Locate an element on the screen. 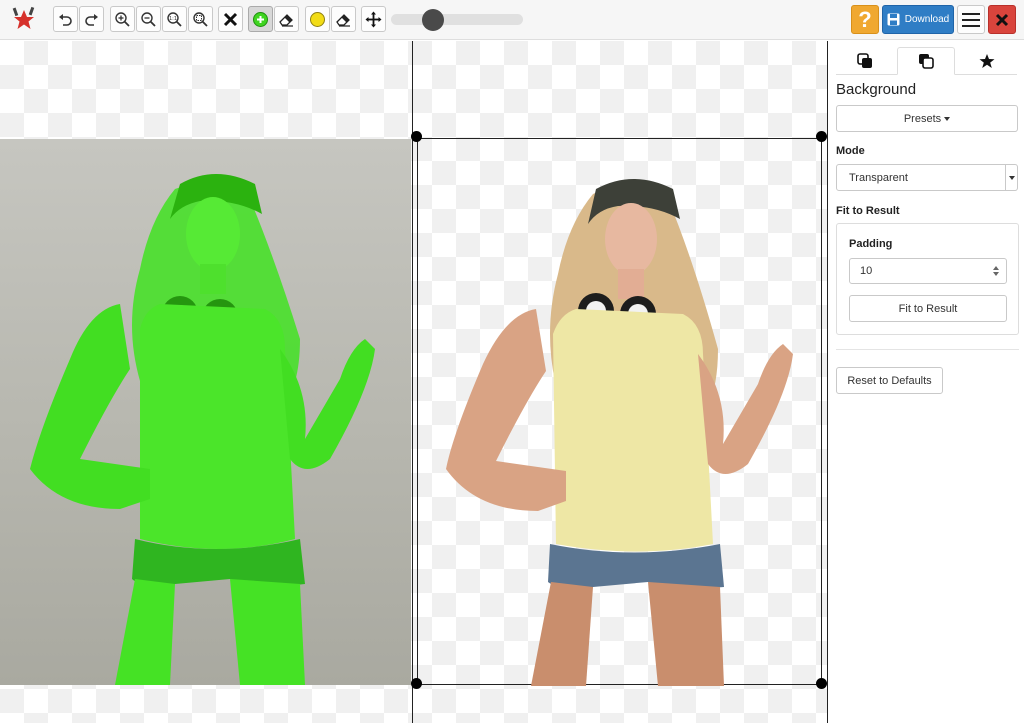  mode-label: Mode is located at coordinates (850, 151).